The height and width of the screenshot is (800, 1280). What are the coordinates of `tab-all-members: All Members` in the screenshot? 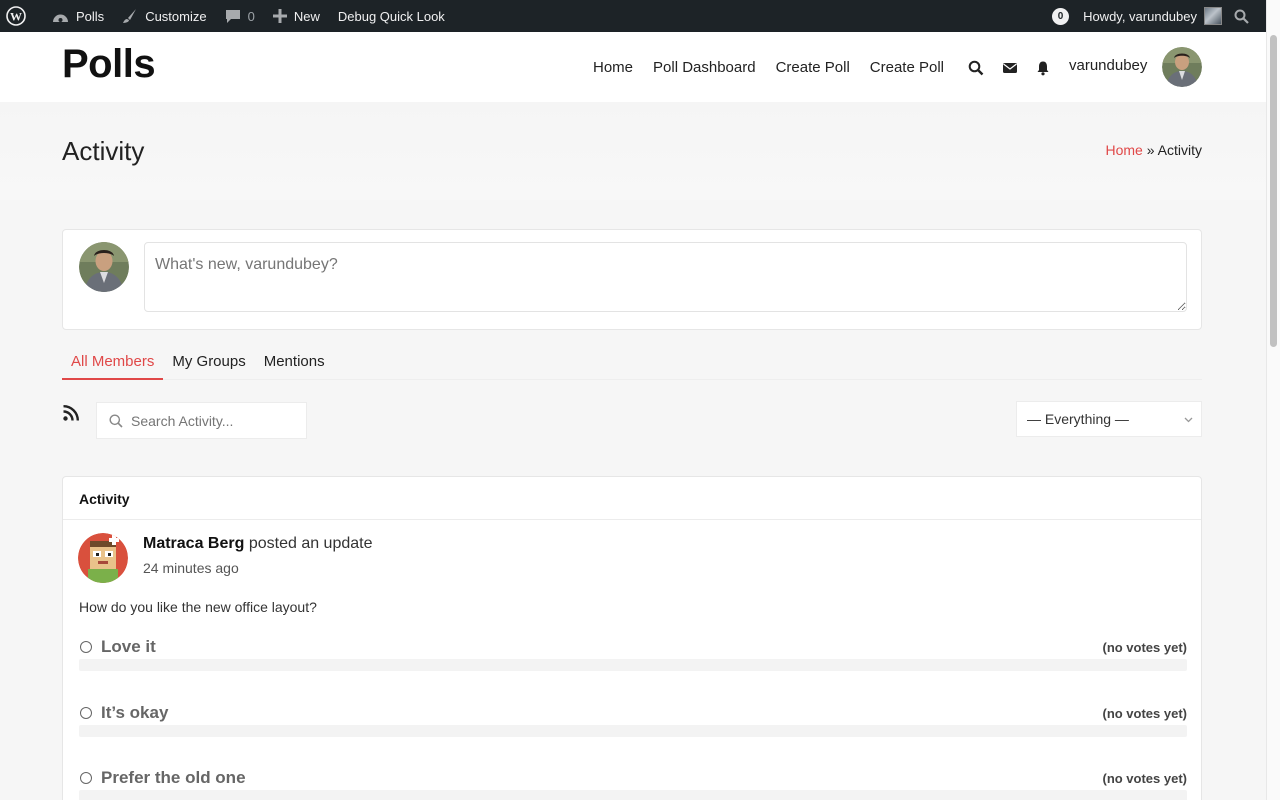 It's located at (113, 362).